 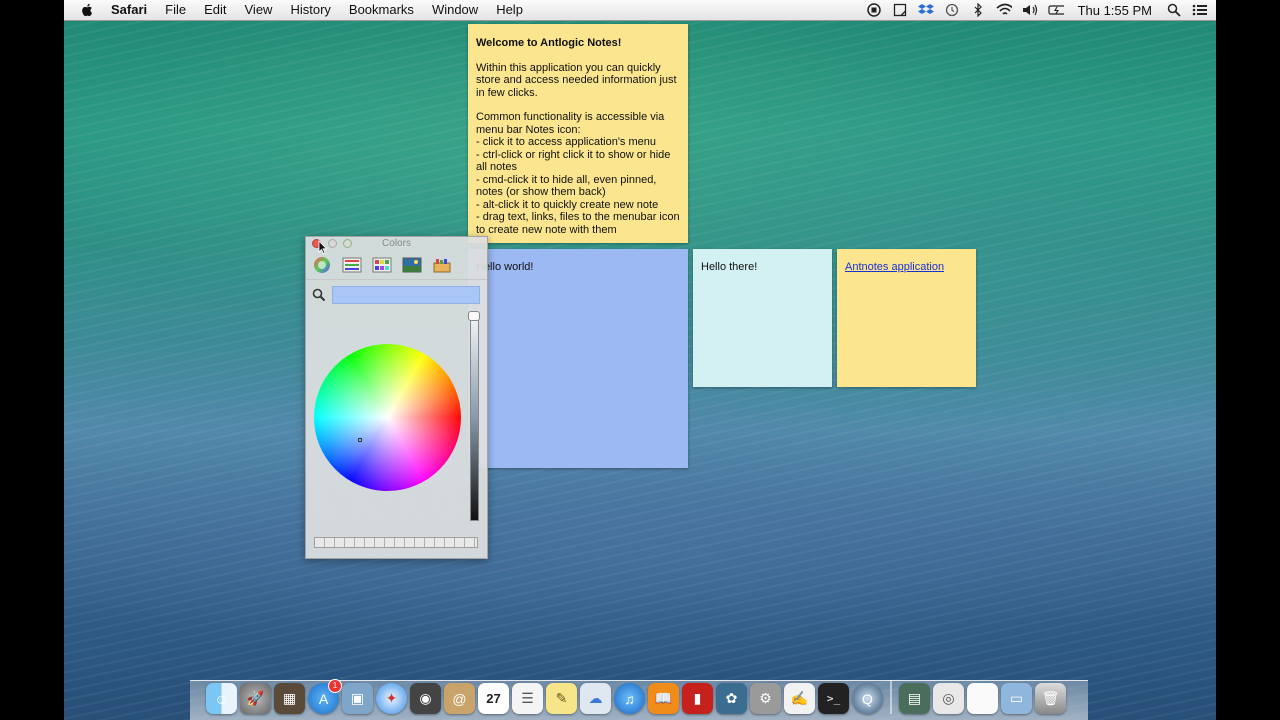 I want to click on colors-search-row, so click(x=396, y=292).